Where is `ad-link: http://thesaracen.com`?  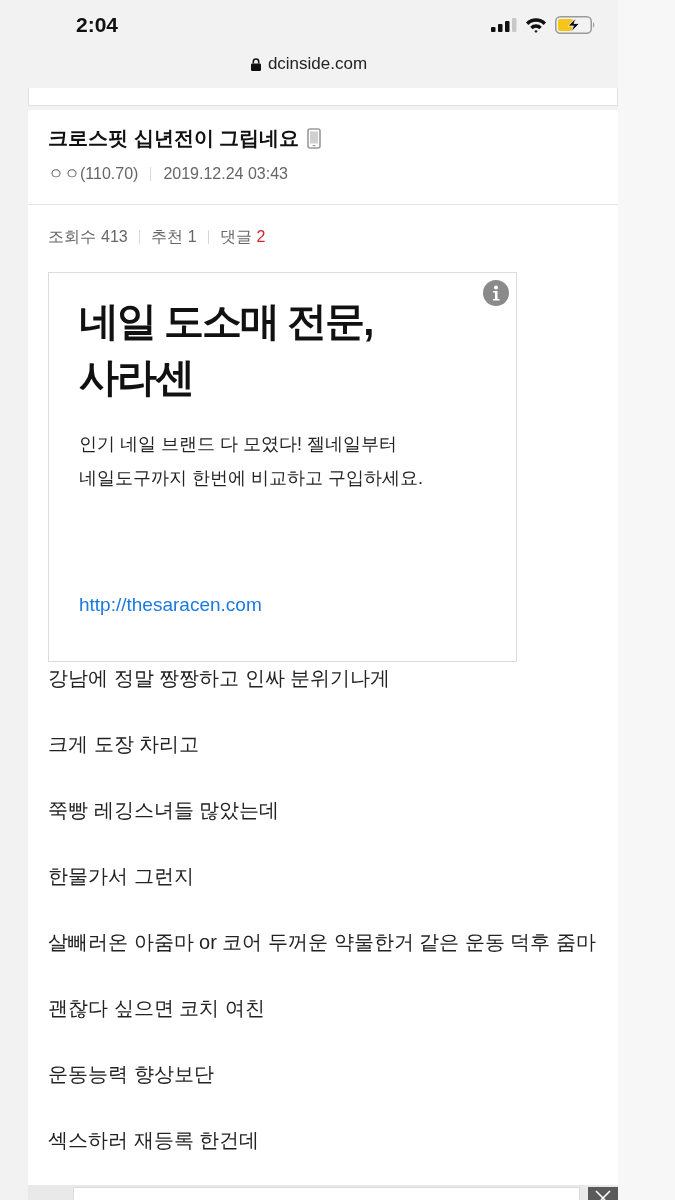
ad-link: http://thesaracen.com is located at coordinates (170, 605).